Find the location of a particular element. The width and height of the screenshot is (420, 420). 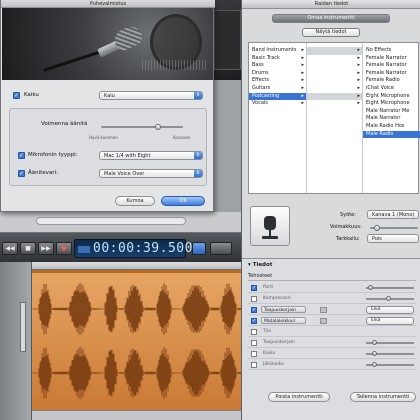

subcategory-column: ▸ ▸ ▸ ▸ ▸ ▸ ▸ ▸ is located at coordinates (335, 118).